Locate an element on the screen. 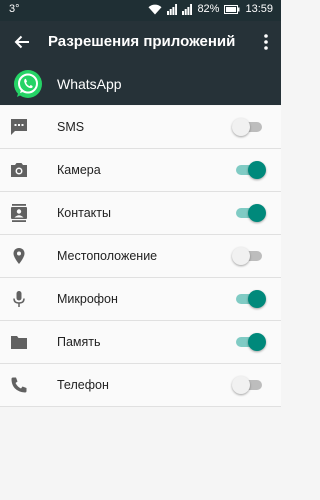 This screenshot has height=500, width=320. battery-icon is located at coordinates (232, 9).